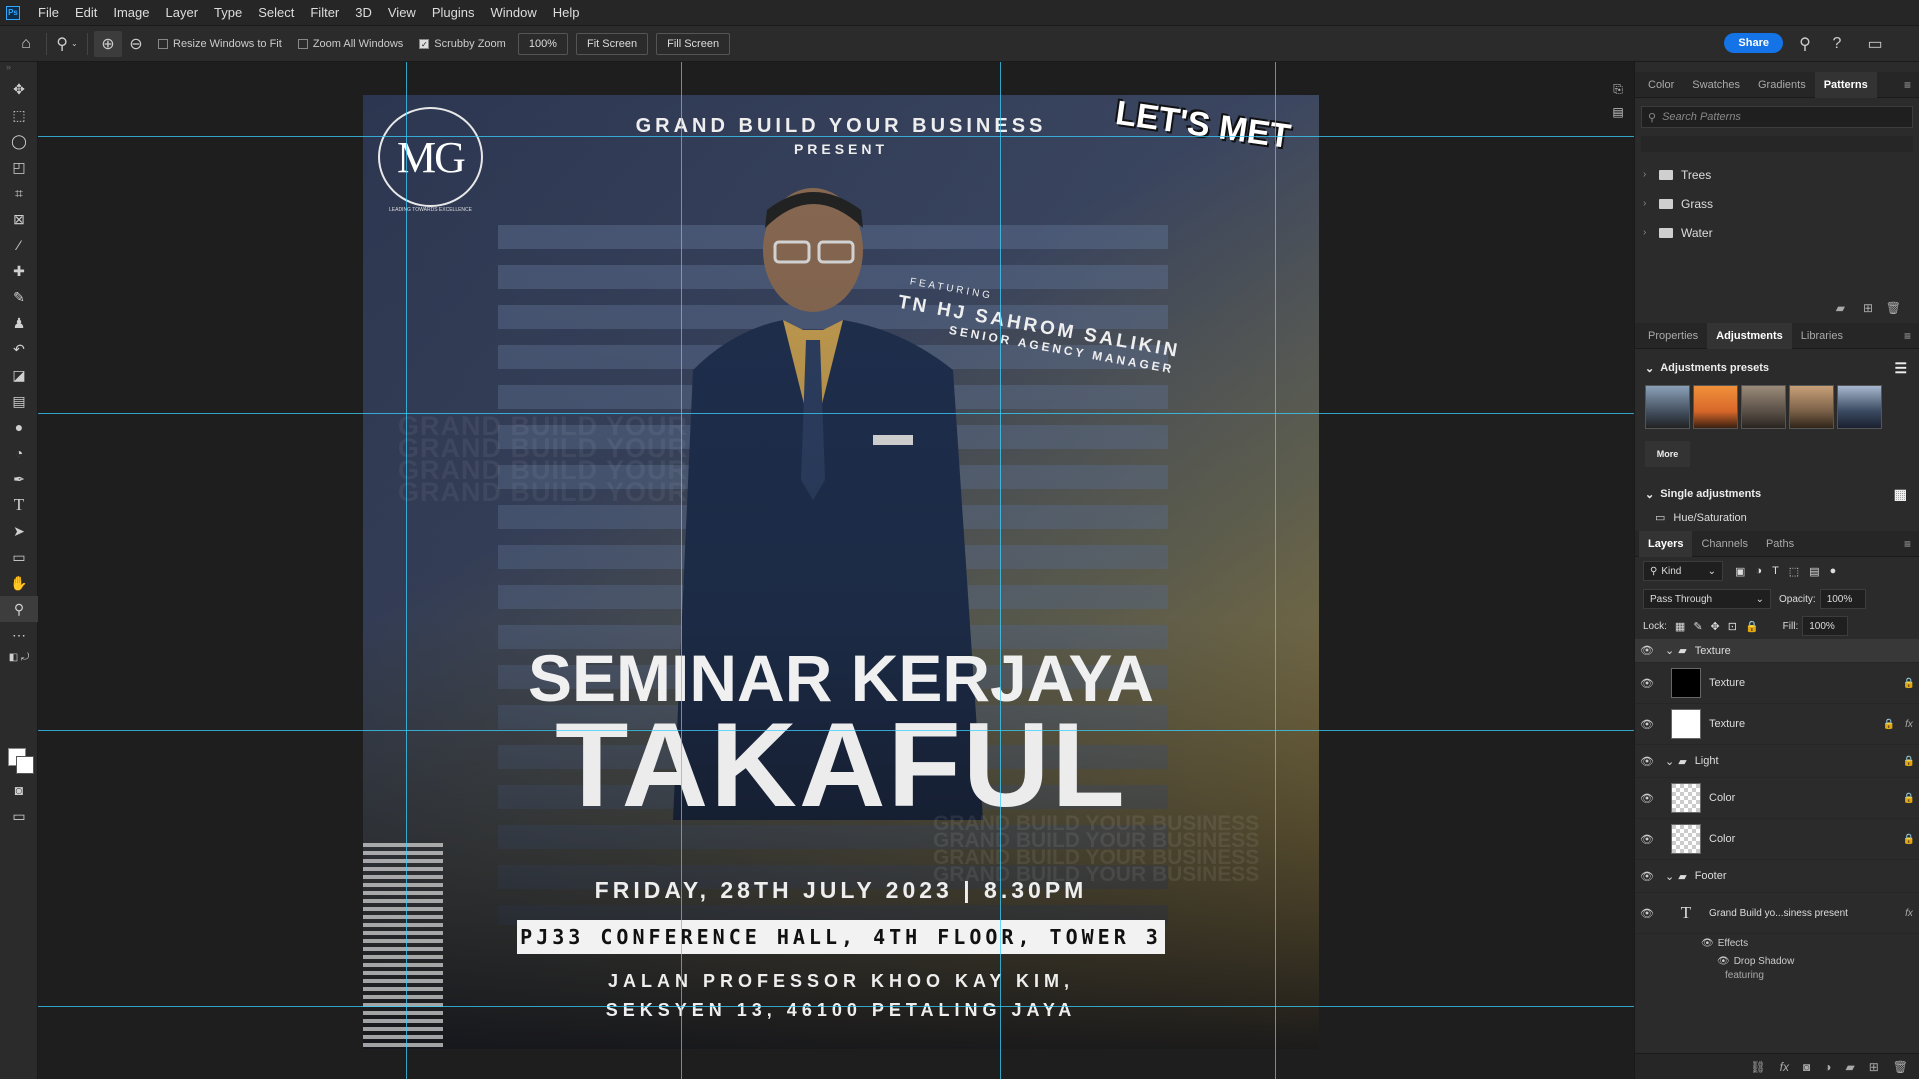 The height and width of the screenshot is (1079, 1919). I want to click on path-selection-tool-icon: ➤, so click(19, 531).